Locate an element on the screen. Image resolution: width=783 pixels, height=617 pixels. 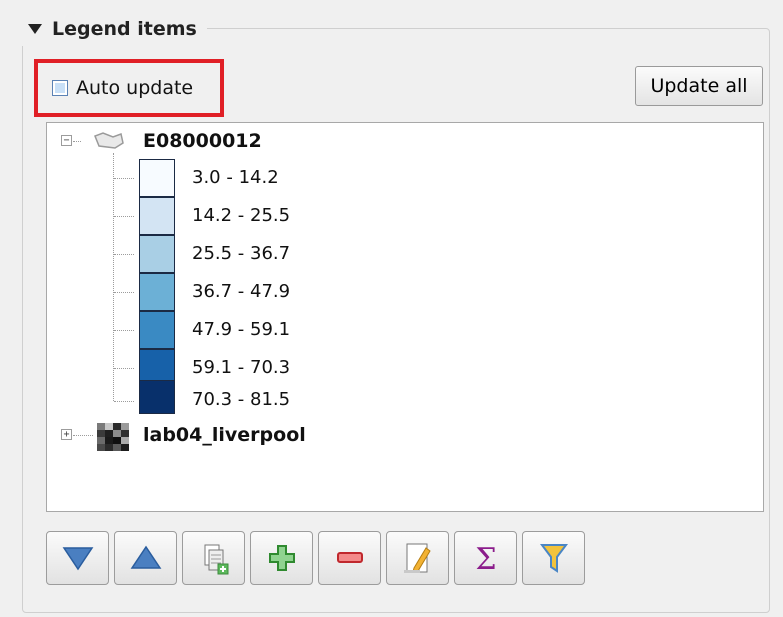
edit-item-button is located at coordinates (417, 558).